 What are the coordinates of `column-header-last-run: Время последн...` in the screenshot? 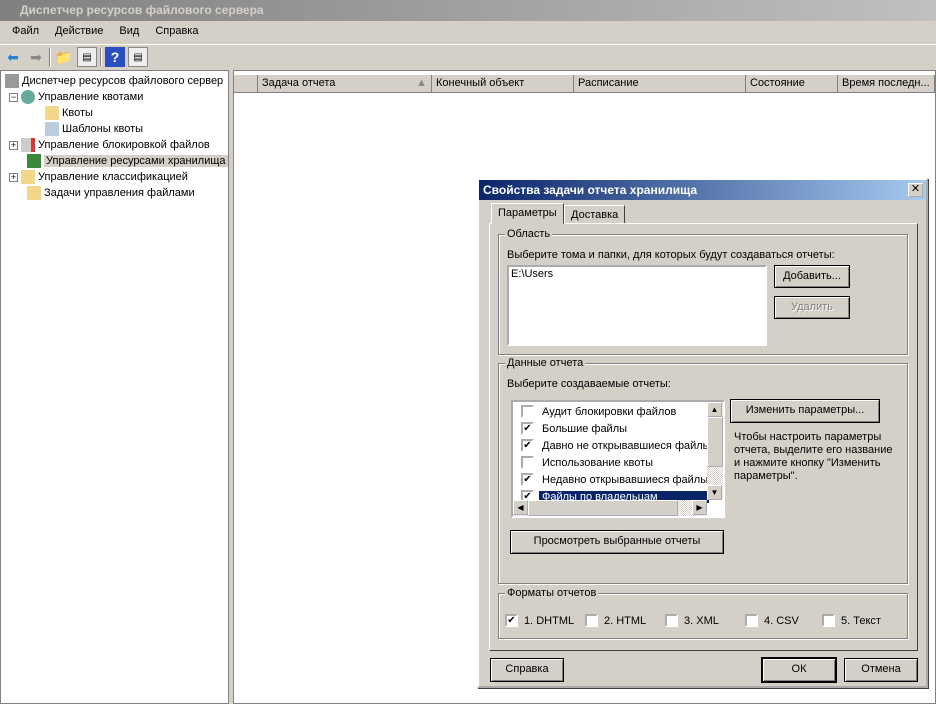 It's located at (886, 84).